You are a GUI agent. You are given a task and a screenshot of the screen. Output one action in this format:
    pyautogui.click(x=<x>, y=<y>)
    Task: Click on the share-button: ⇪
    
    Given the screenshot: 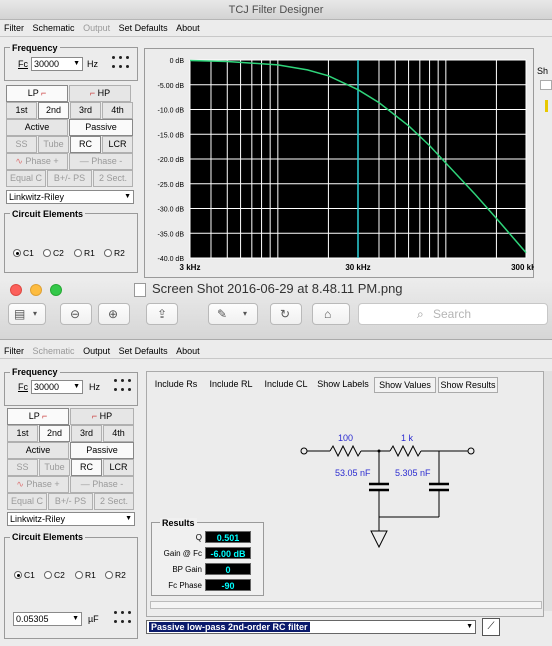 What is the action you would take?
    pyautogui.click(x=162, y=314)
    